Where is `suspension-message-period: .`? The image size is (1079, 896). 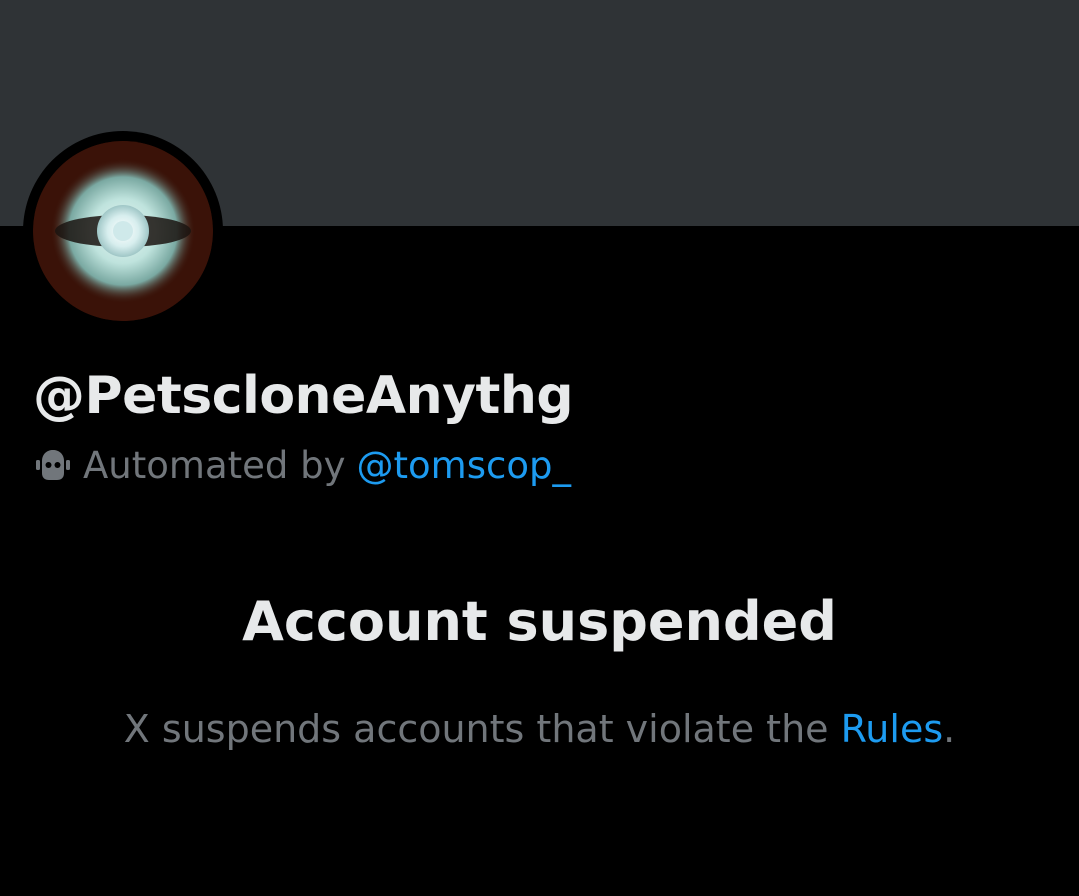 suspension-message-period: . is located at coordinates (949, 729).